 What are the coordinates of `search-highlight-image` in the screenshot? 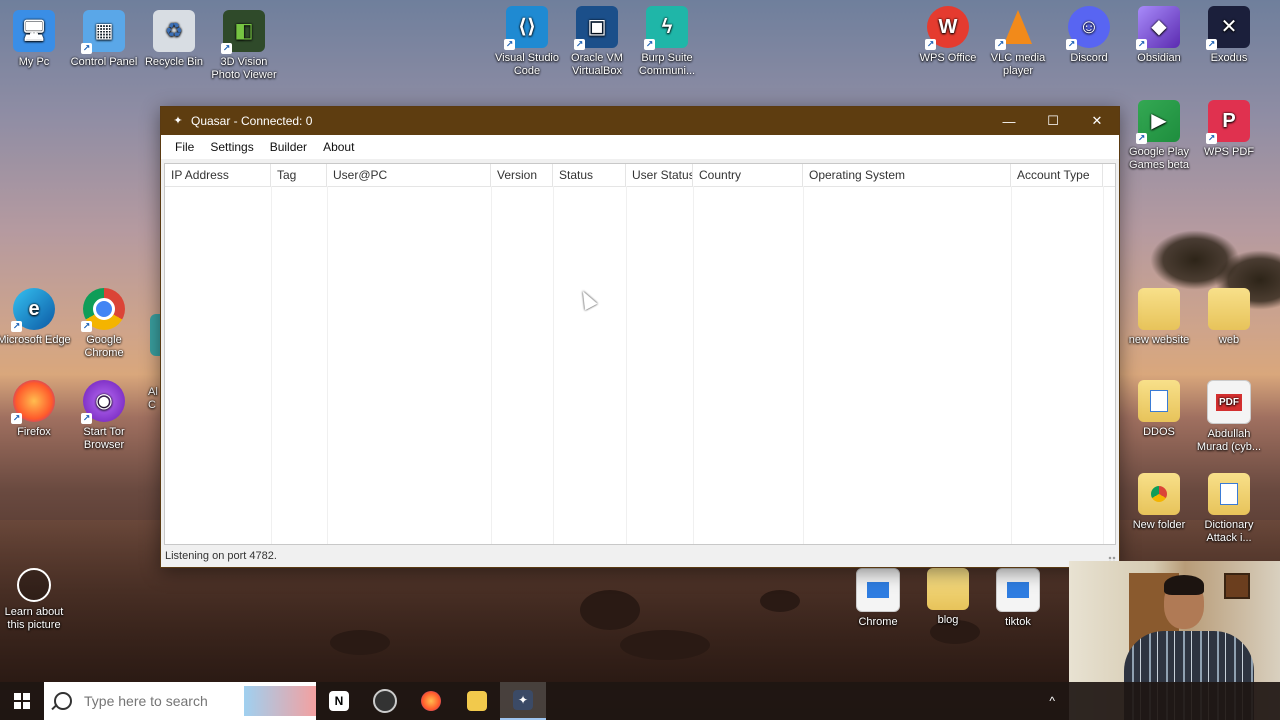 It's located at (280, 701).